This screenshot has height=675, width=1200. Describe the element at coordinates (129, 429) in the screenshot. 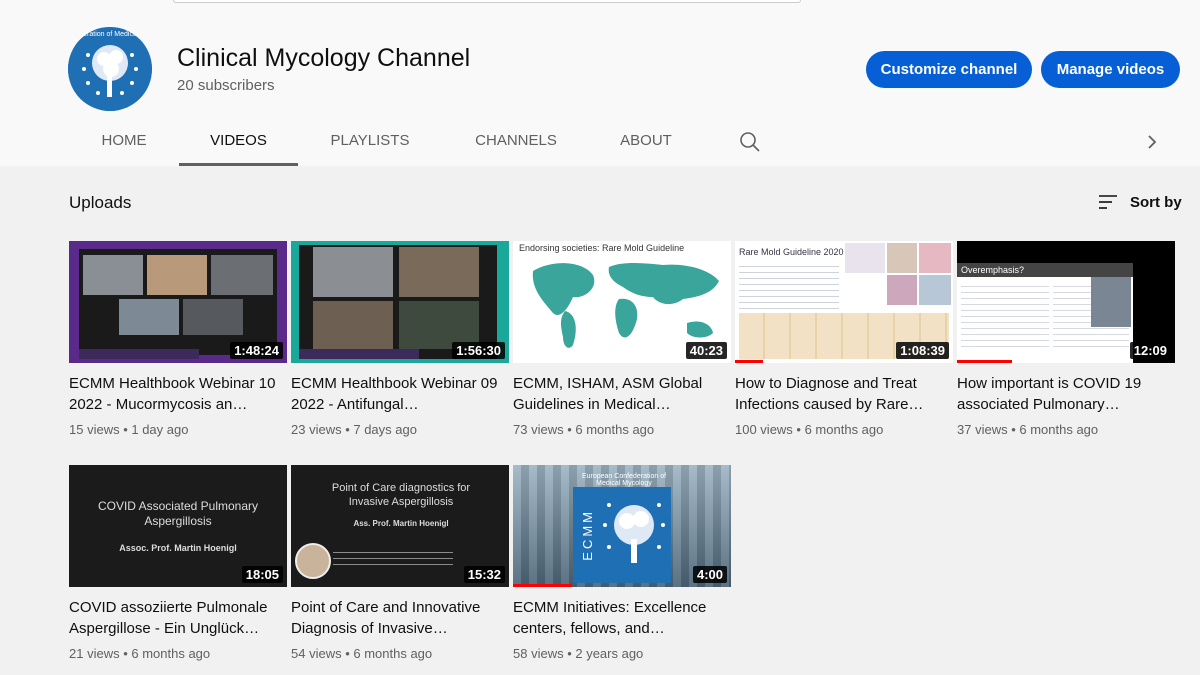

I see `video-meta: 15 views • 1 day ago` at that location.